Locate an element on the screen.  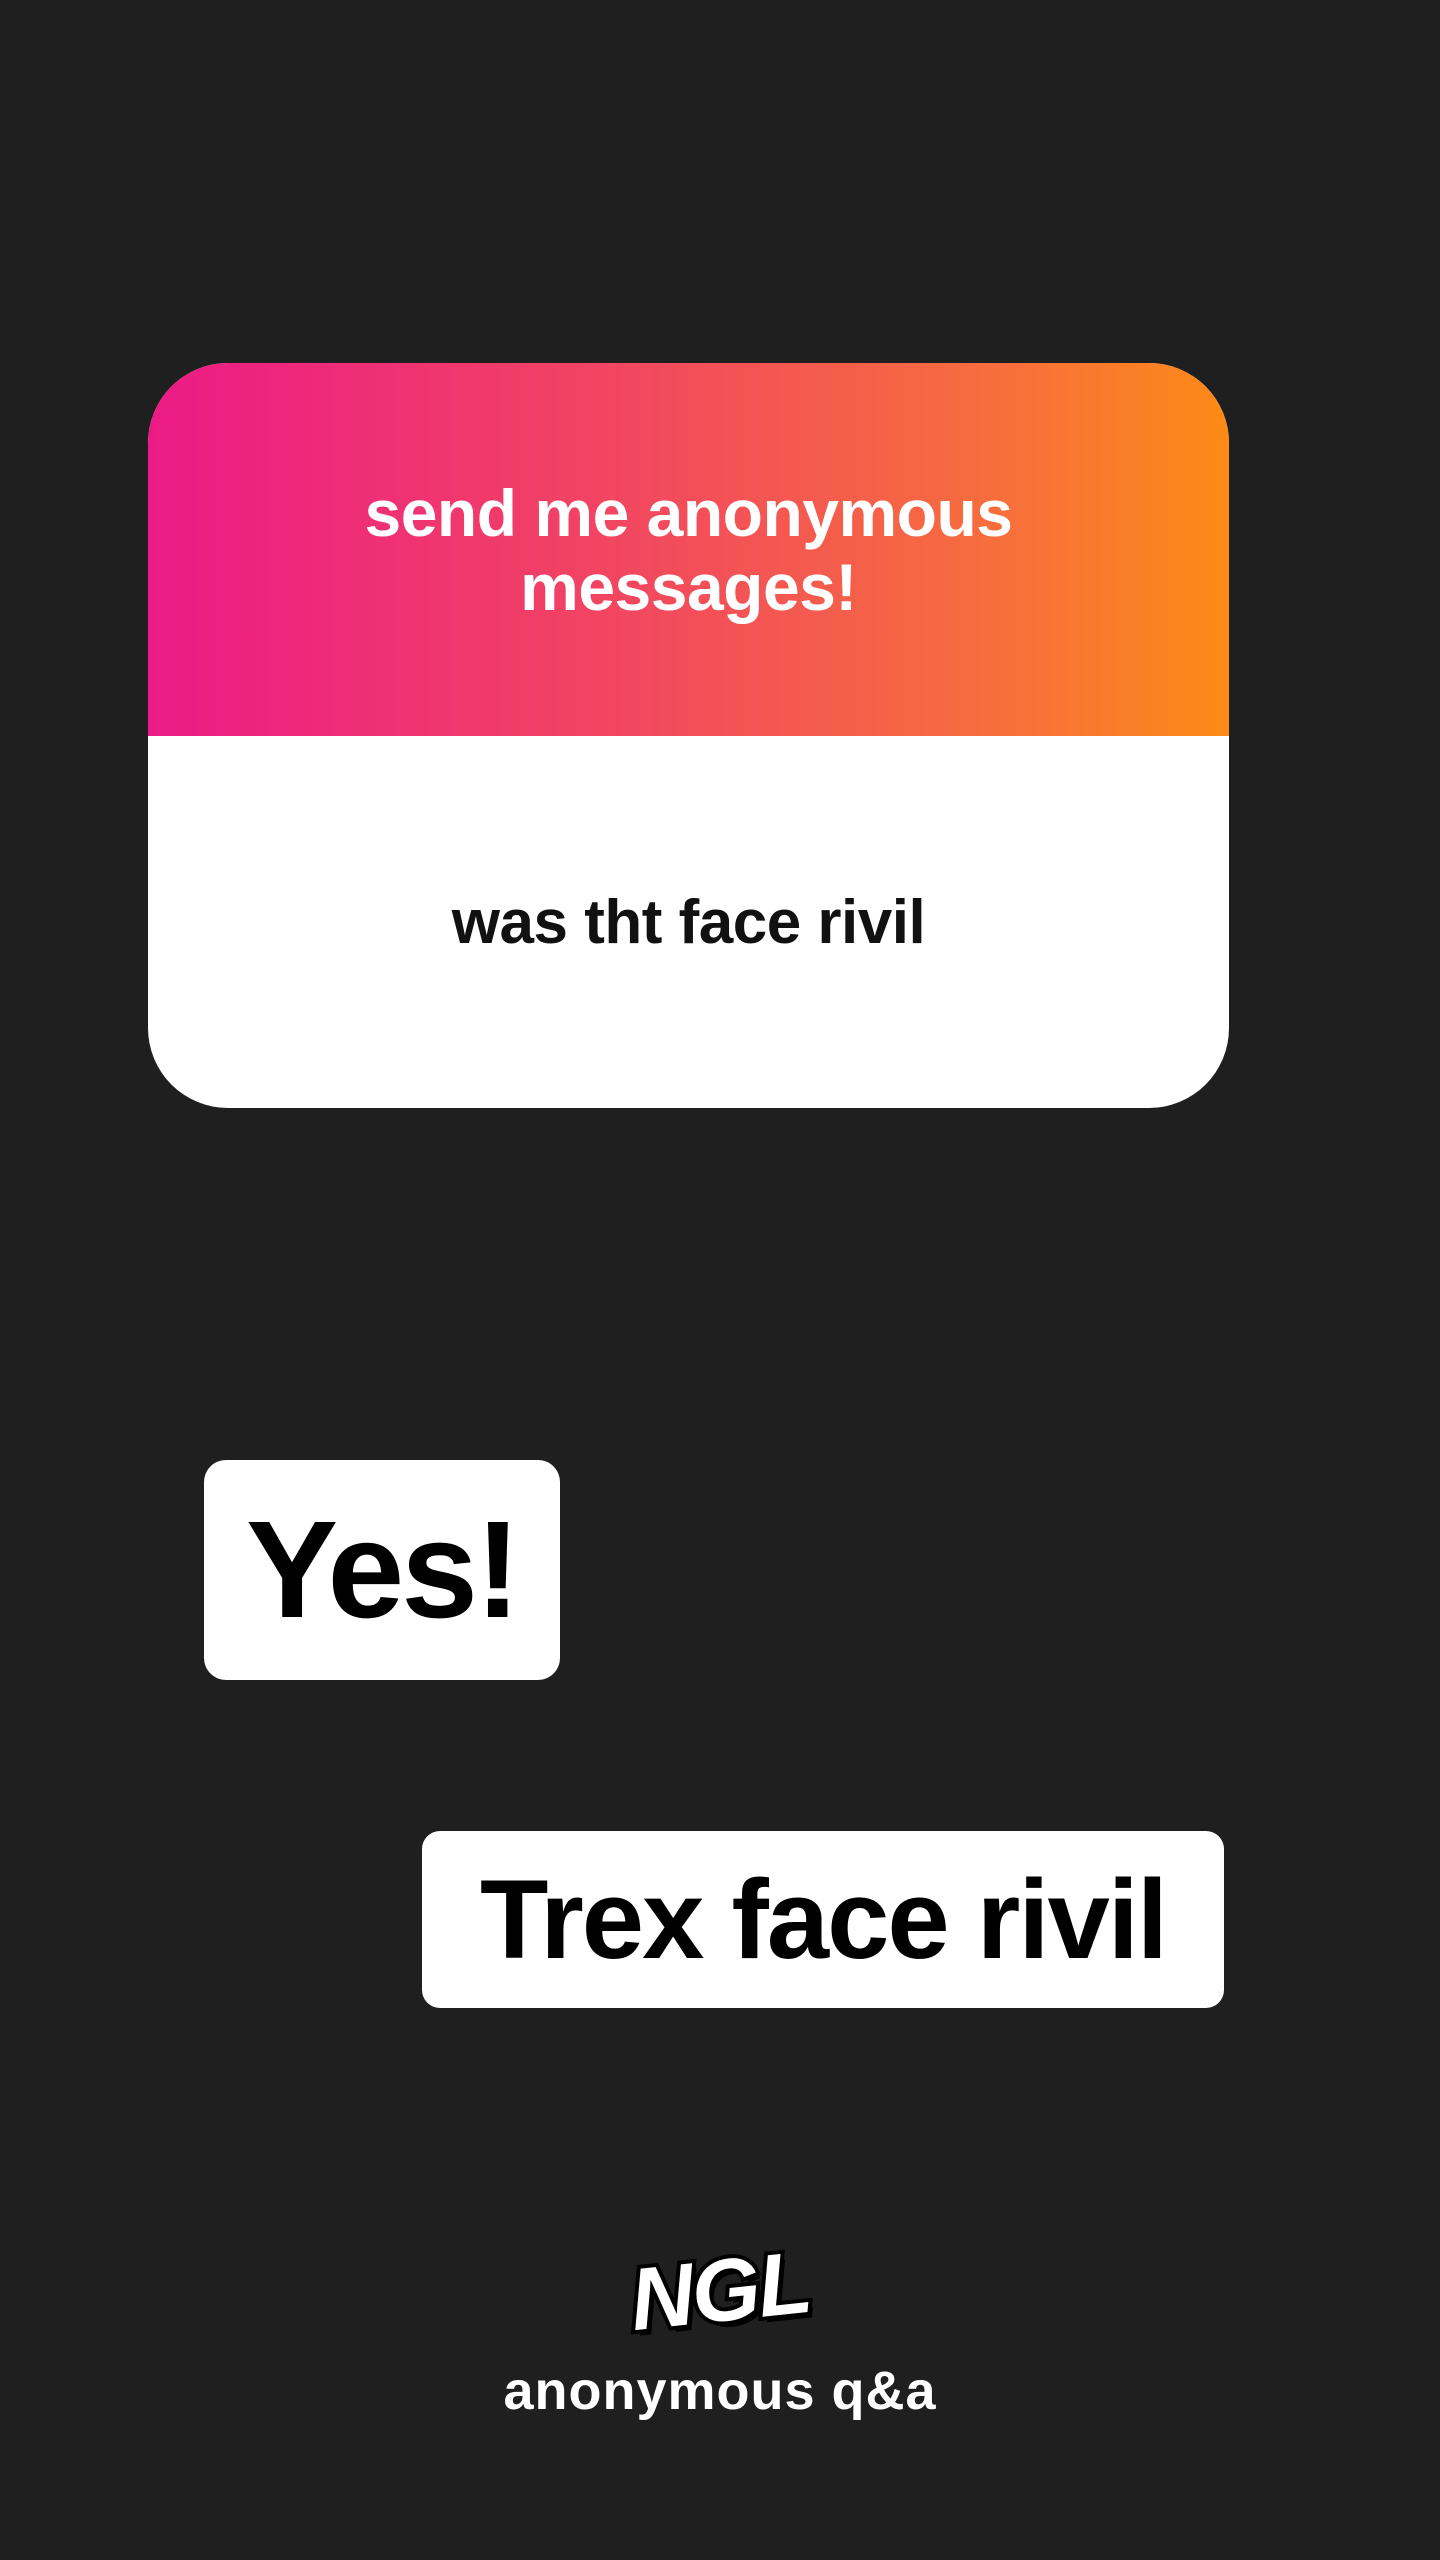
ngl-logo: NGL is located at coordinates (719, 2290).